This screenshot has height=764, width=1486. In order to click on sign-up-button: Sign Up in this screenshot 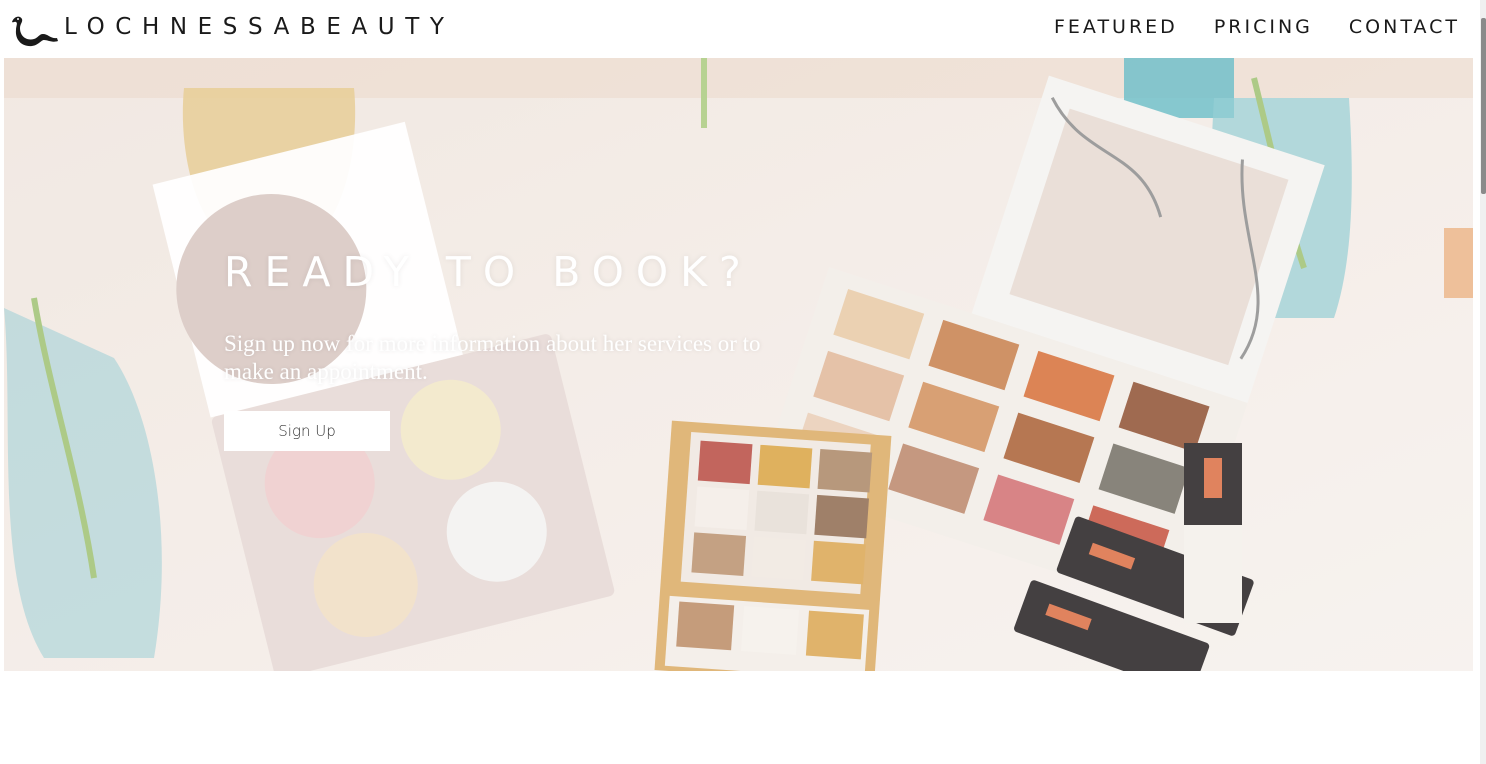, I will do `click(307, 431)`.